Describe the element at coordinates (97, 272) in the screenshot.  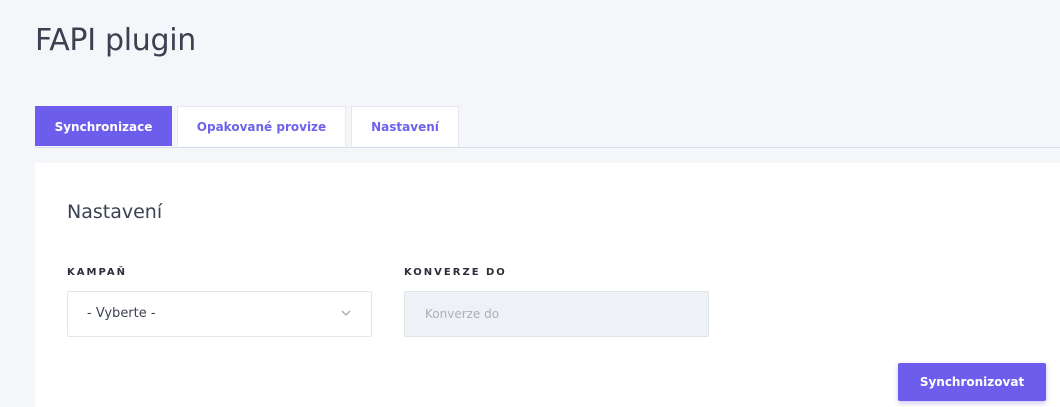
I see `campaign-label: KAMPAŇ` at that location.